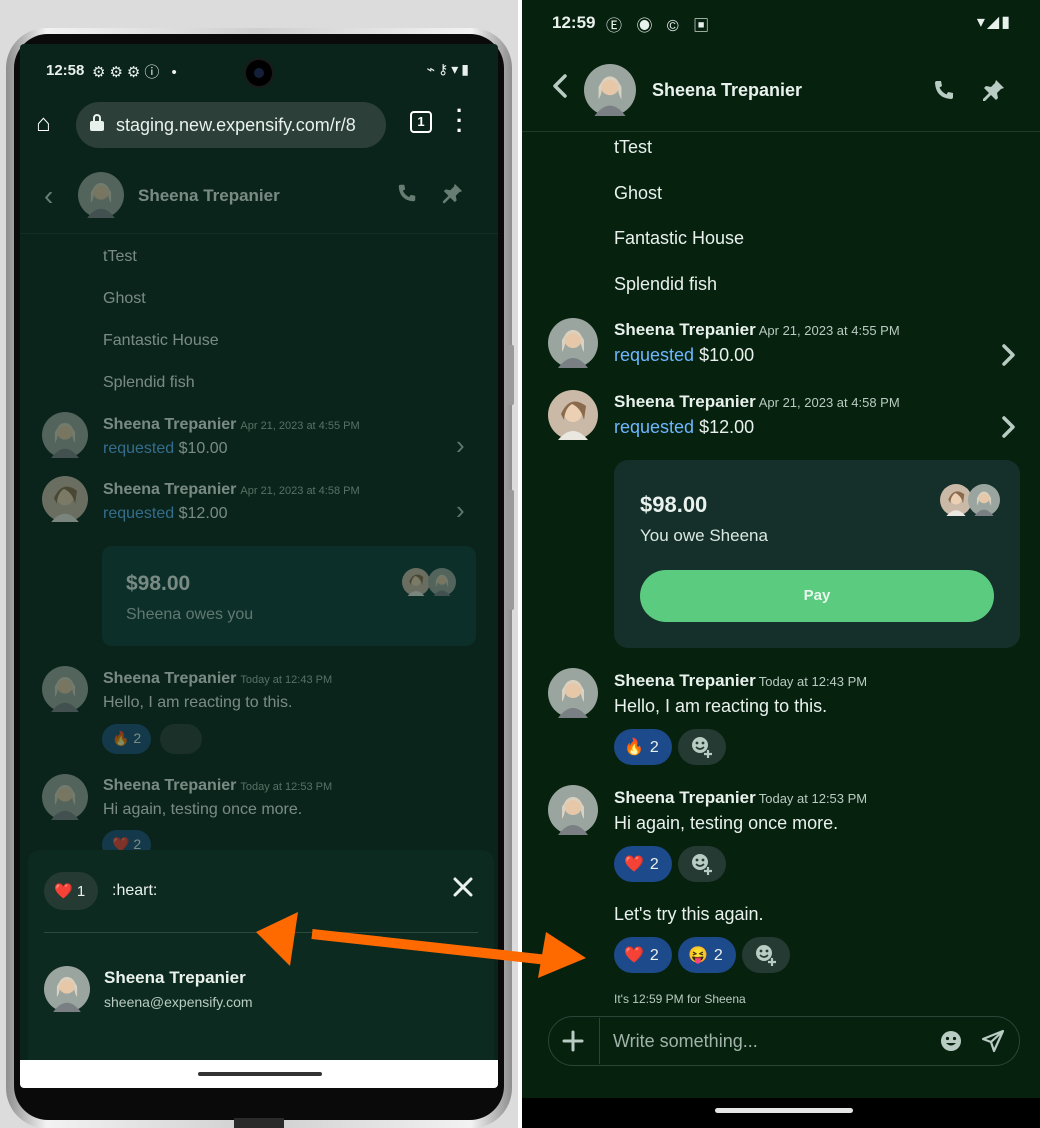  I want to click on left-system-icons: ⌁⚷▾▮, so click(449, 69).